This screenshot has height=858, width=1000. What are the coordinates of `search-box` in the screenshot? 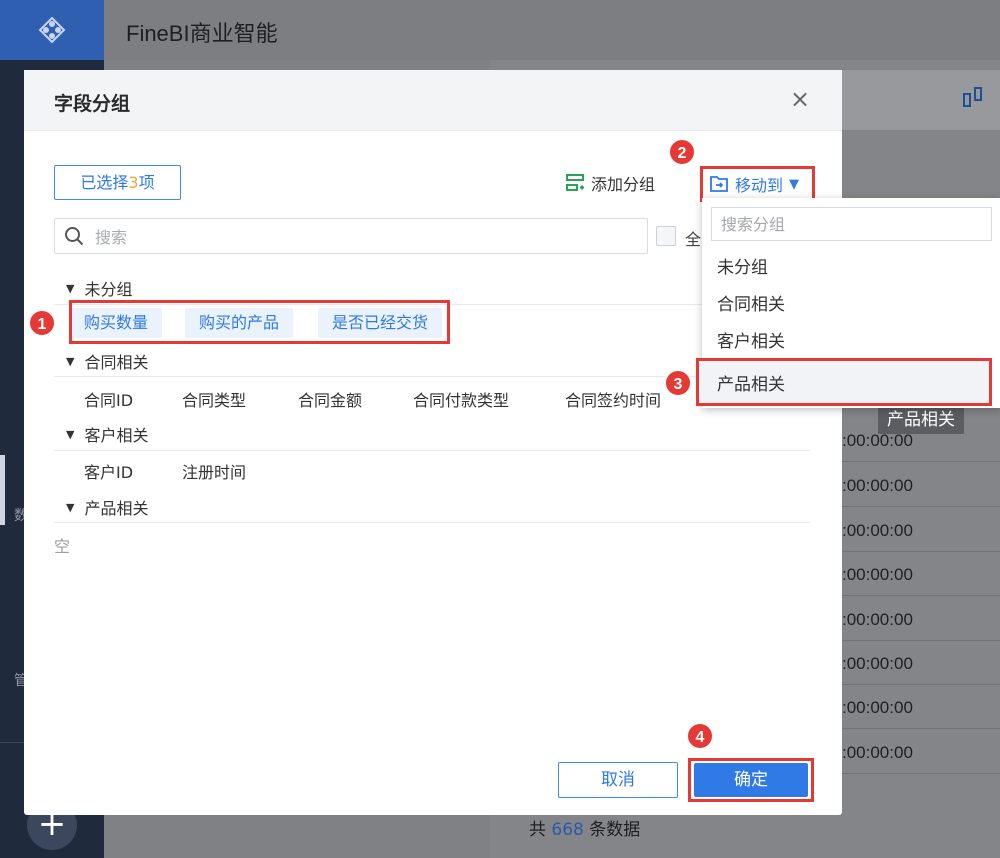 It's located at (351, 236).